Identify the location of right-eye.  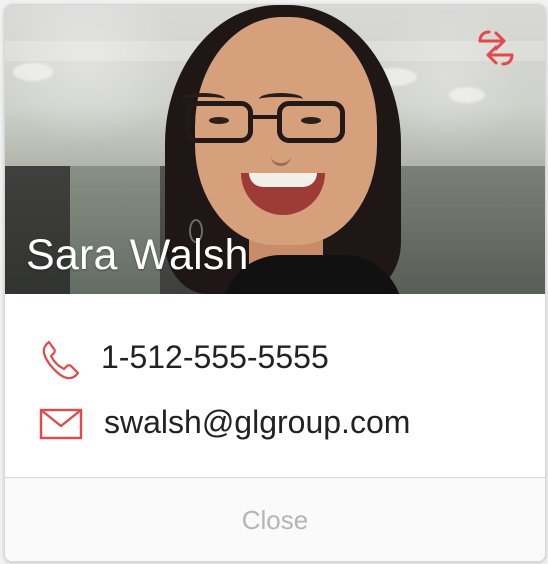
(311, 120).